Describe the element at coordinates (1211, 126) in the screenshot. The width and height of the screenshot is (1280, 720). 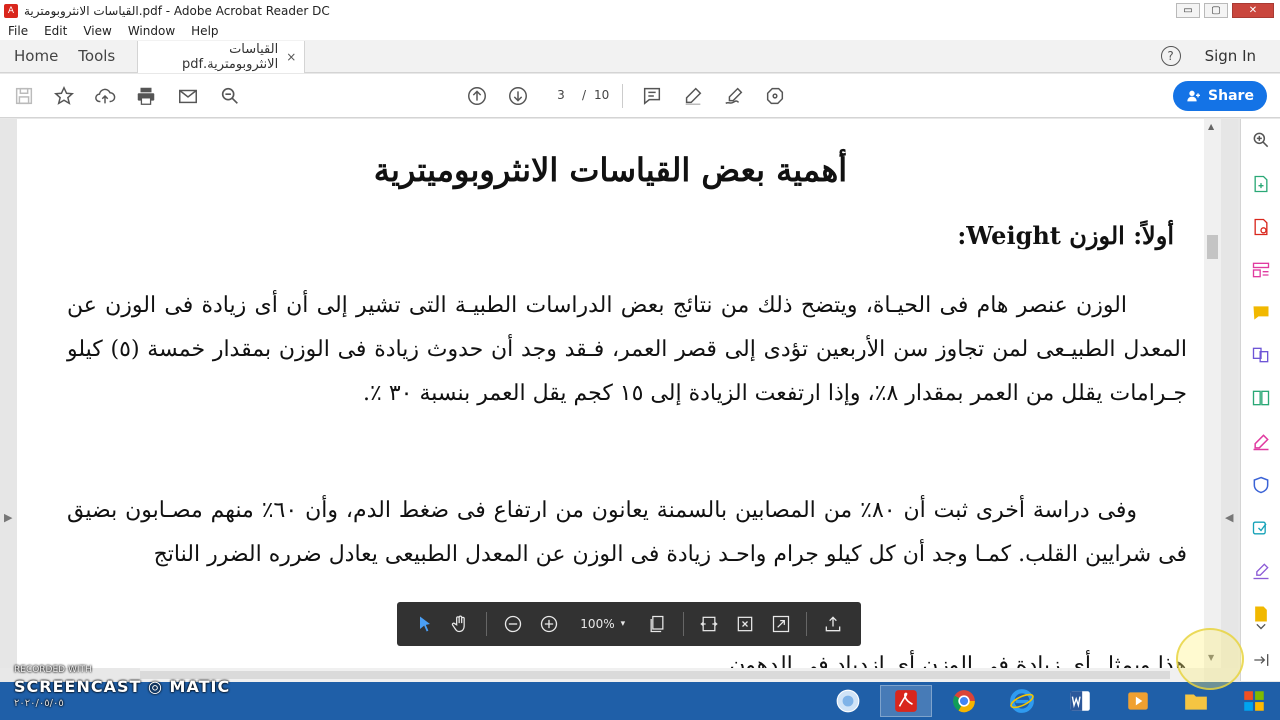
I see `scroll-up-icon: ▲` at that location.